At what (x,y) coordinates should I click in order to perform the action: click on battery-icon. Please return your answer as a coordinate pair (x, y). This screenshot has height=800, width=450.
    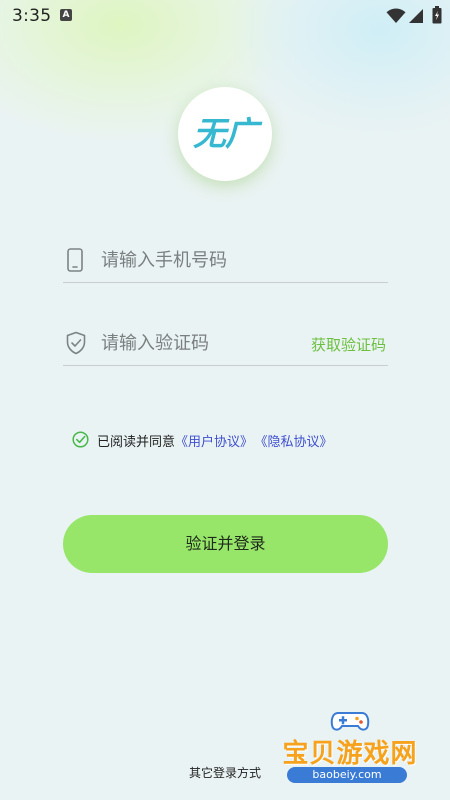
    Looking at the image, I should click on (437, 17).